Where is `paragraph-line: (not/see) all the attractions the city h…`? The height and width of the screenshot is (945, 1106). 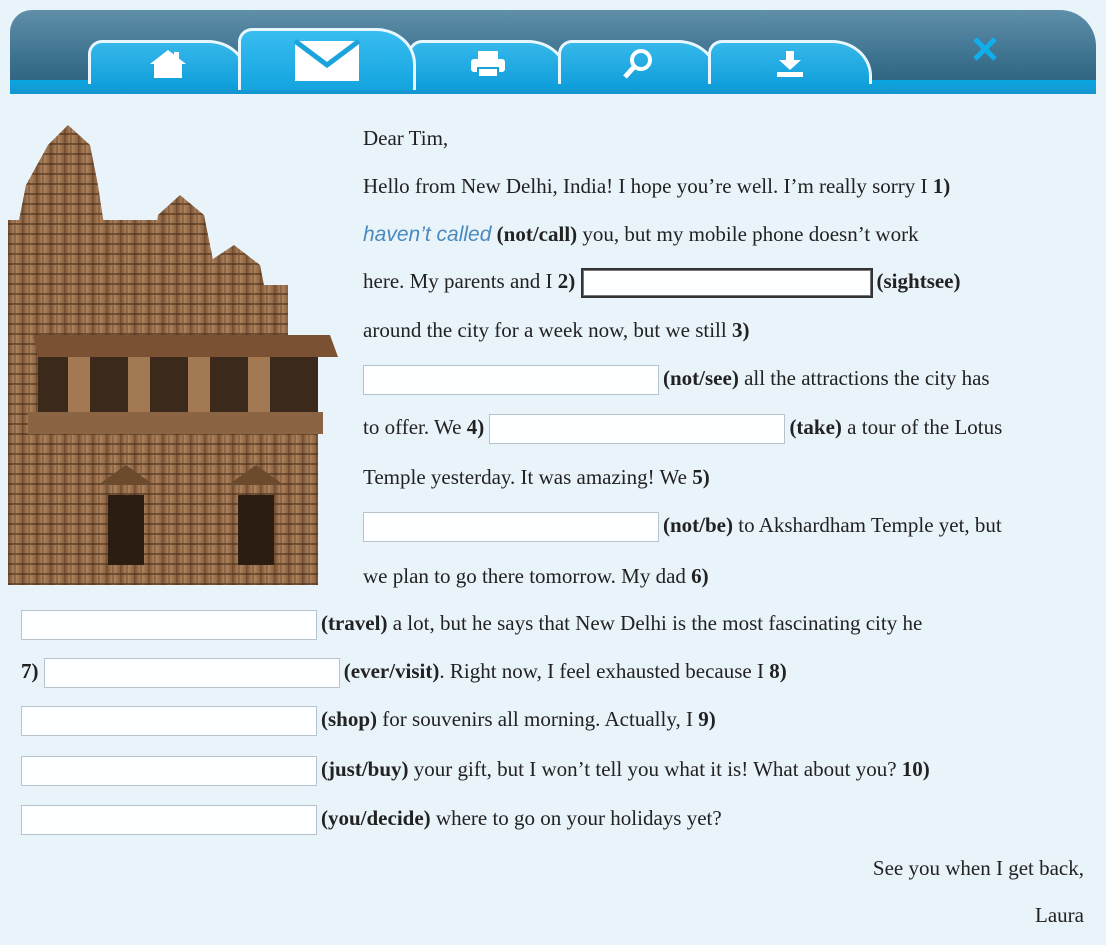 paragraph-line: (not/see) all the attractions the city h… is located at coordinates (676, 380).